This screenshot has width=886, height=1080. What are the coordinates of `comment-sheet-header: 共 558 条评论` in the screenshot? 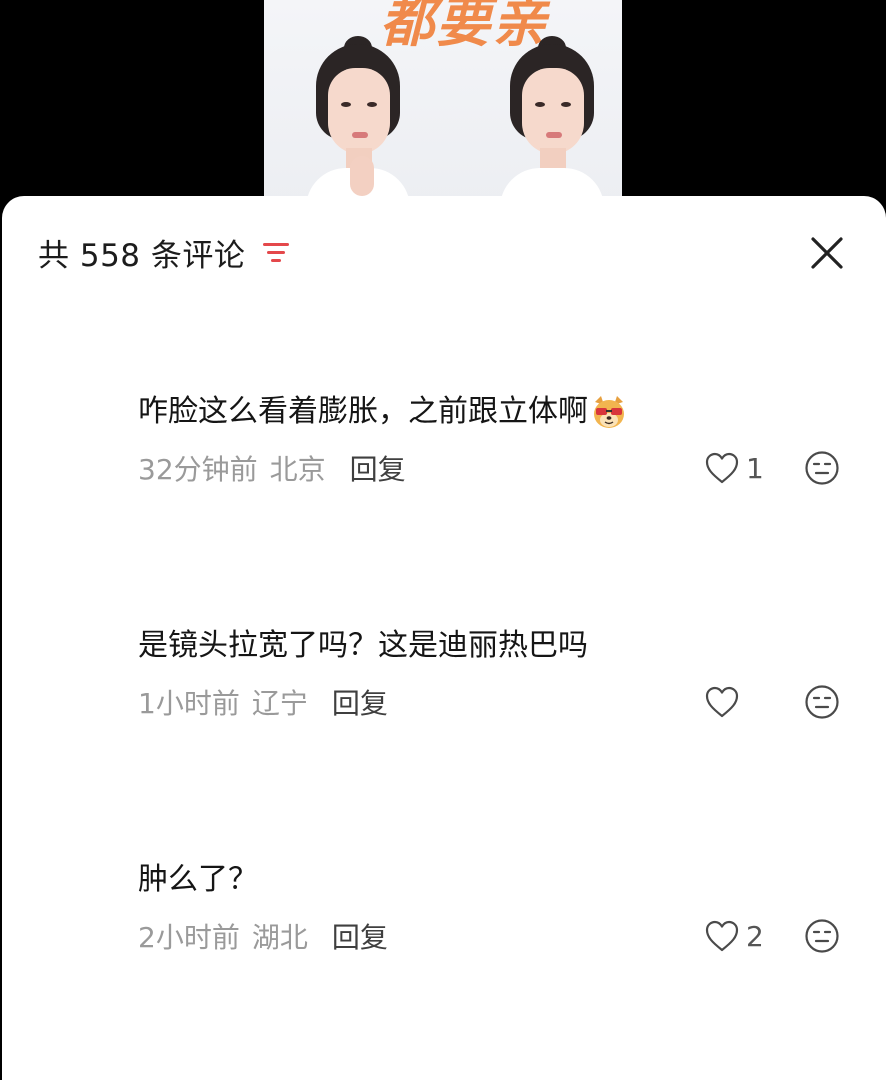 It's located at (164, 253).